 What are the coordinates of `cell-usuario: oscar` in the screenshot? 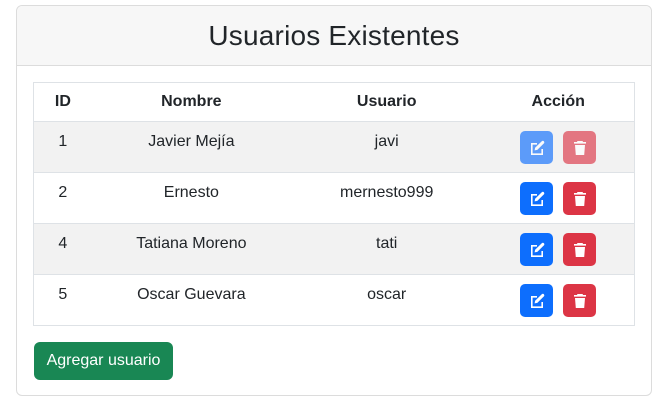 It's located at (387, 294).